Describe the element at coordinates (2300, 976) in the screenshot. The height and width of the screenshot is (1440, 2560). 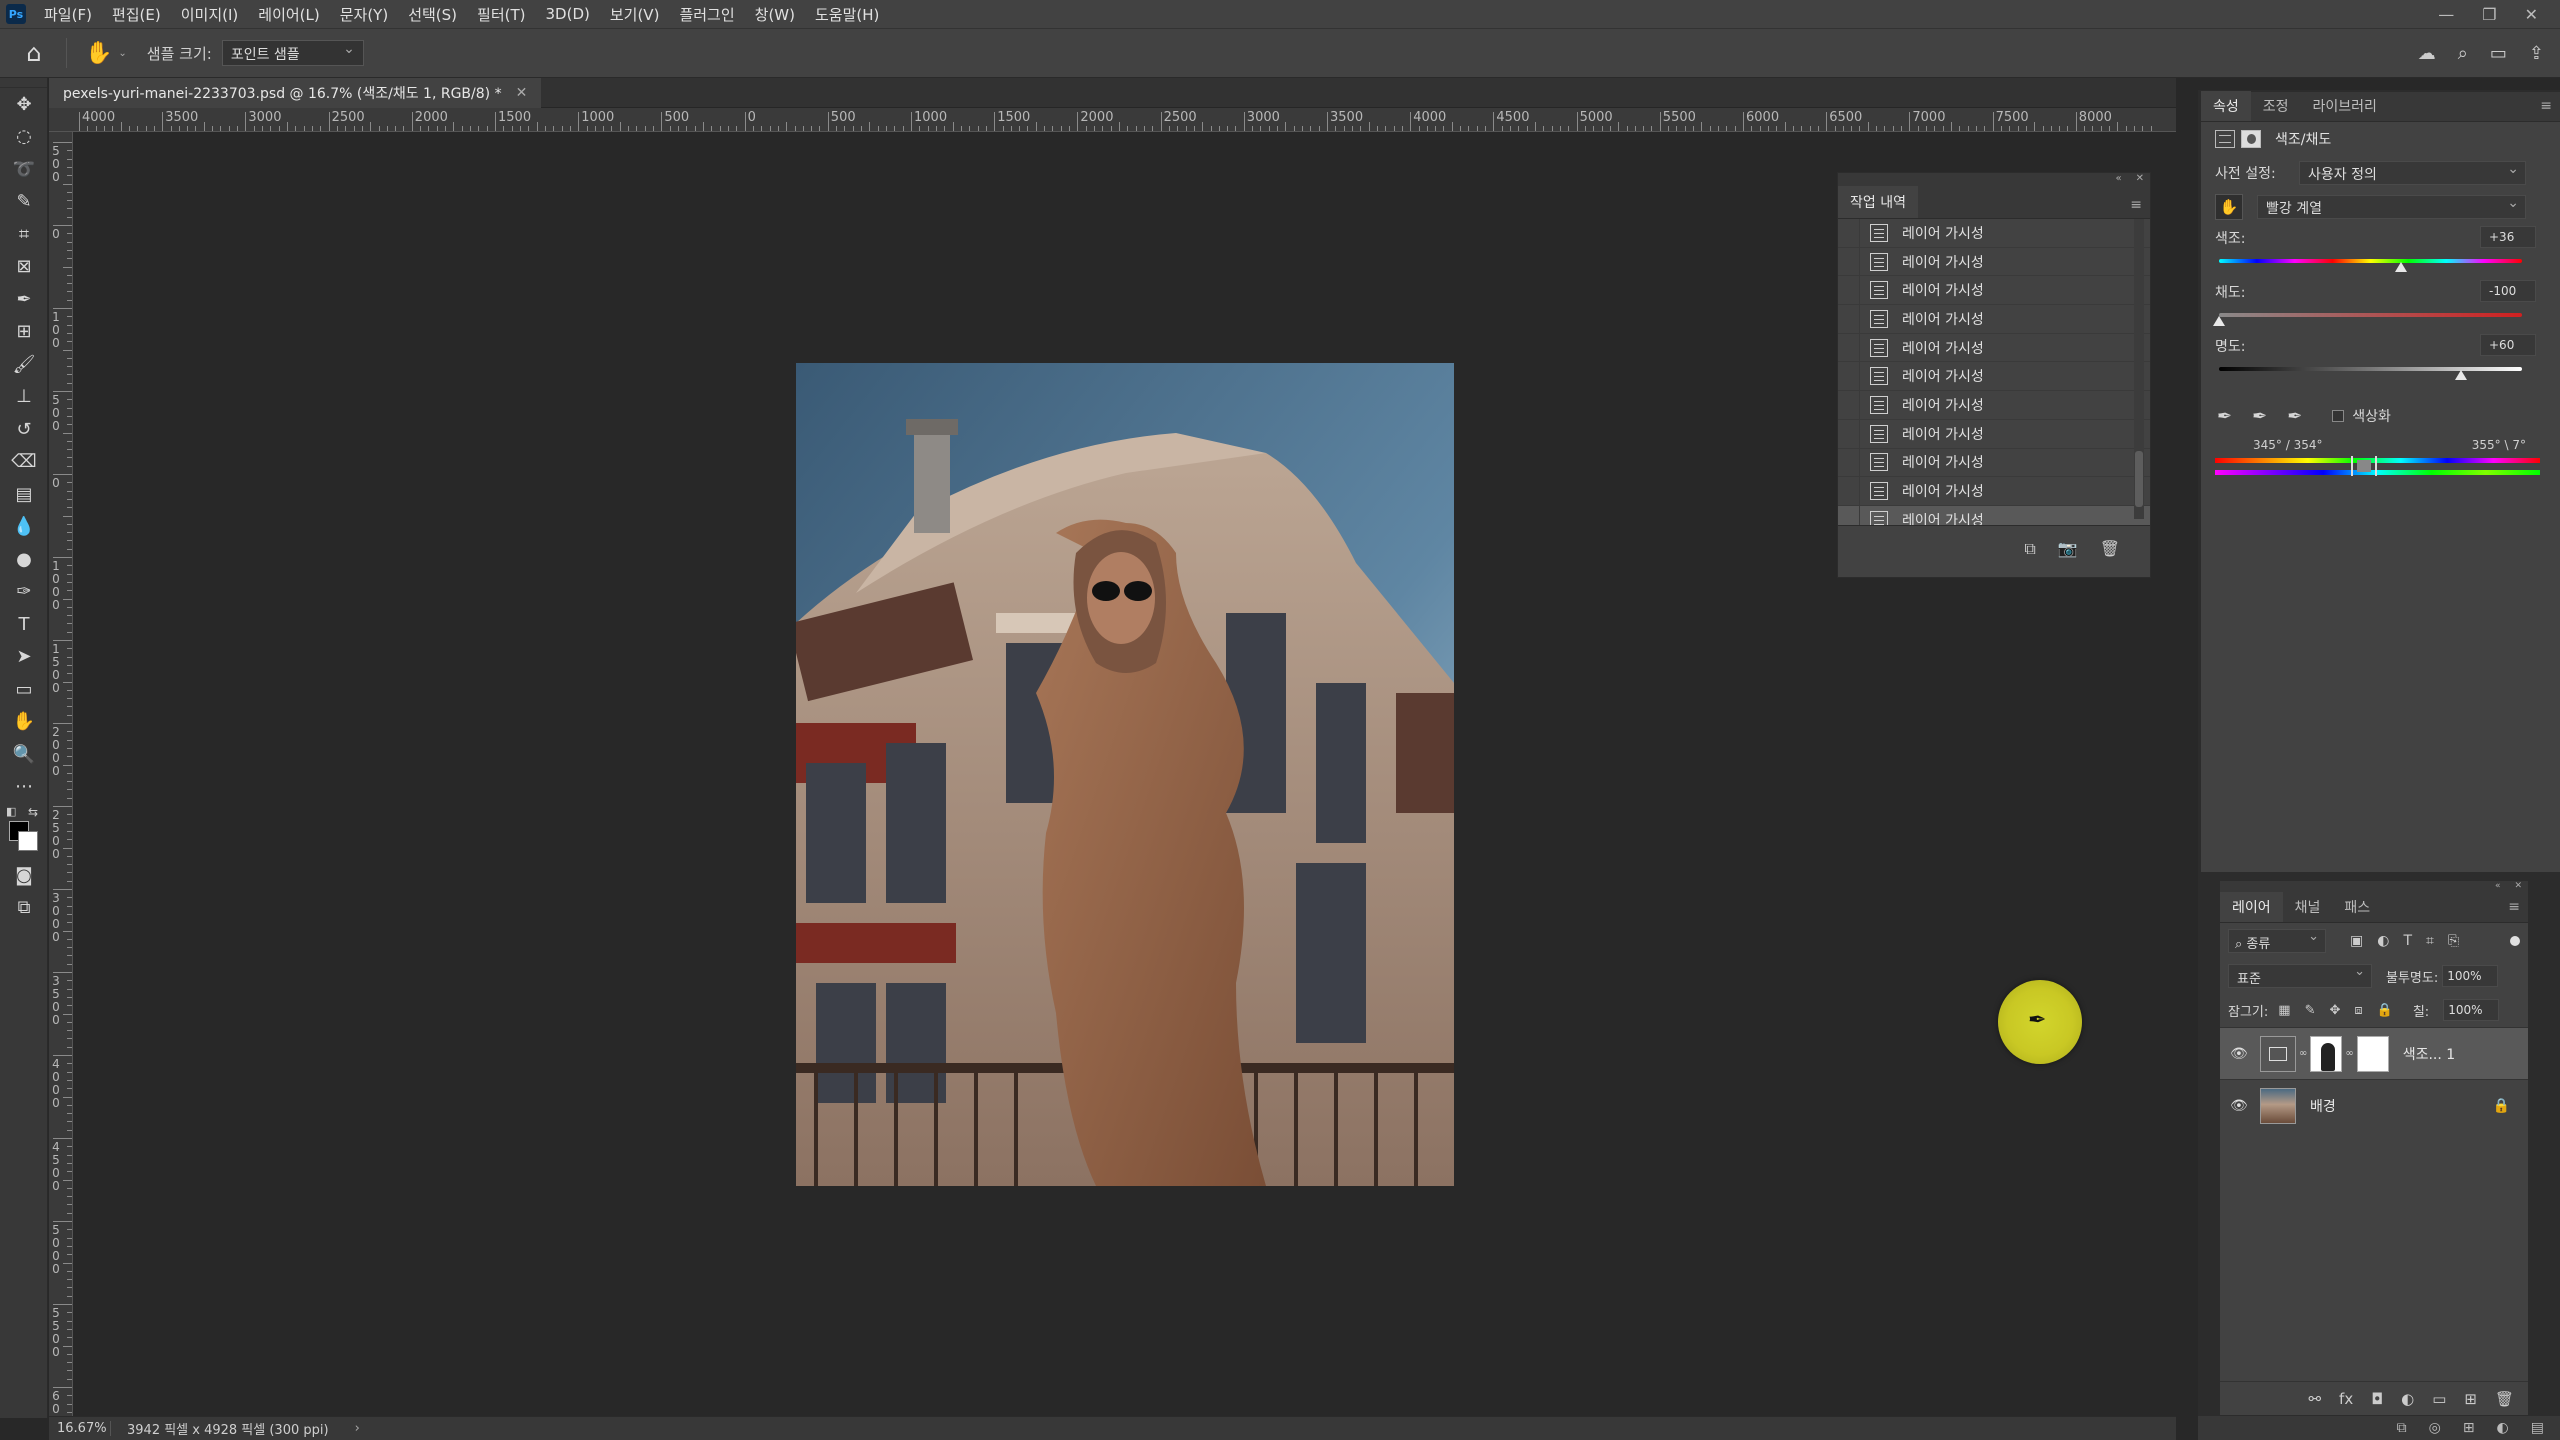
I see `blend-mode-select: 표준` at that location.